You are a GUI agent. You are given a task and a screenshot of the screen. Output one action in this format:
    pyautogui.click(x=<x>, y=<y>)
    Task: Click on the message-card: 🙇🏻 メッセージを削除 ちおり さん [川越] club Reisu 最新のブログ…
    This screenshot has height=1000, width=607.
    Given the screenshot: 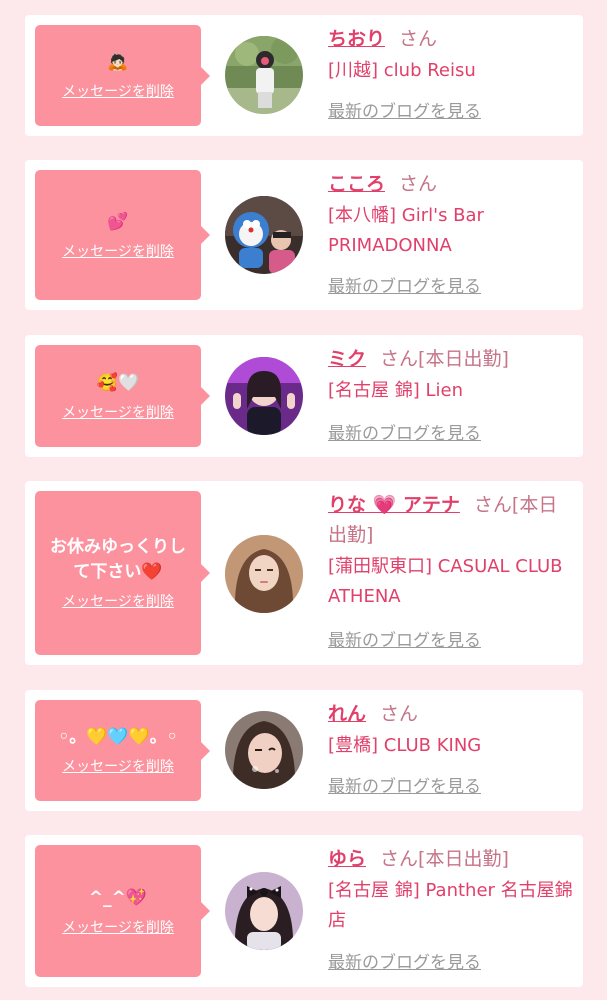 What is the action you would take?
    pyautogui.click(x=304, y=75)
    